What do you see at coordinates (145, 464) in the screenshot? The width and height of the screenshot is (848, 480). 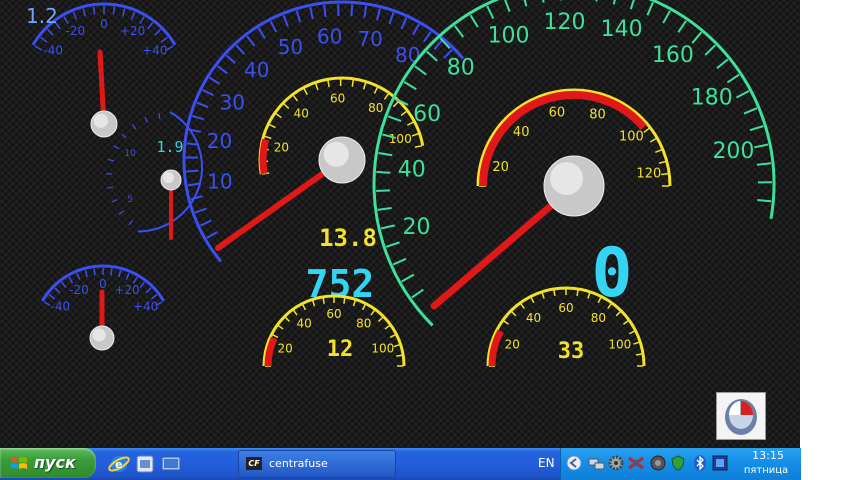 I see `media-icon` at bounding box center [145, 464].